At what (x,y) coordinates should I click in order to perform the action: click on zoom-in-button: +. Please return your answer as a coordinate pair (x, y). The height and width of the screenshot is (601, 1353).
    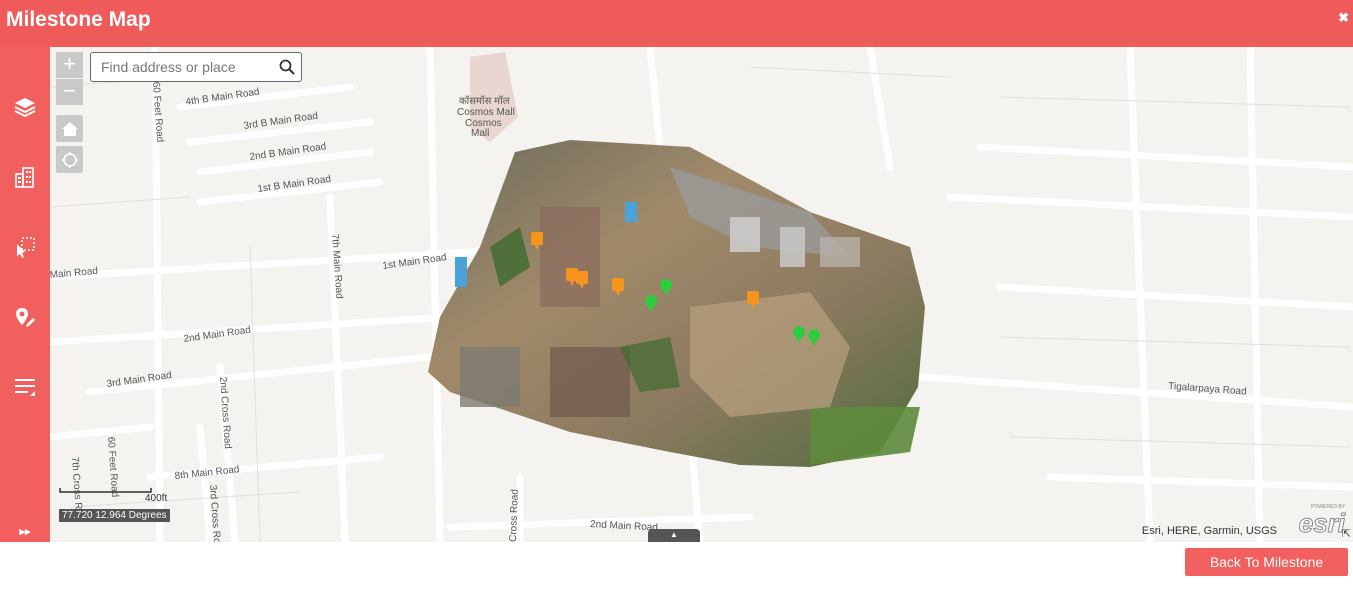
    Looking at the image, I should click on (69, 65).